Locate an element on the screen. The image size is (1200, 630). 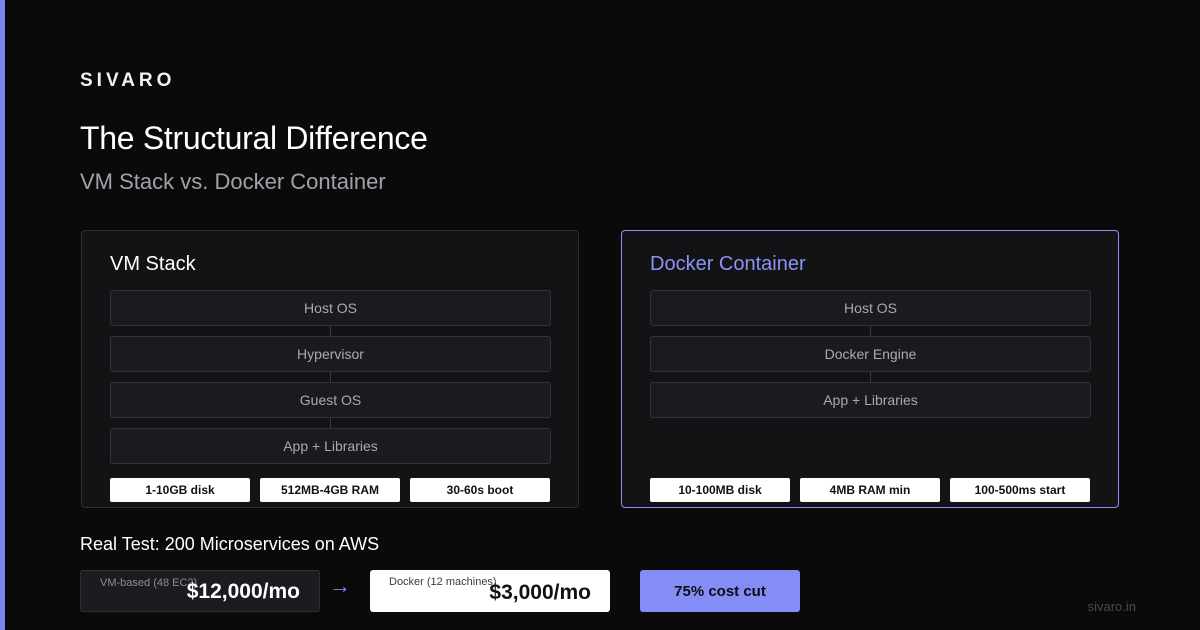
vm-stat-ram: 512MB-4GB RAM is located at coordinates (330, 490).